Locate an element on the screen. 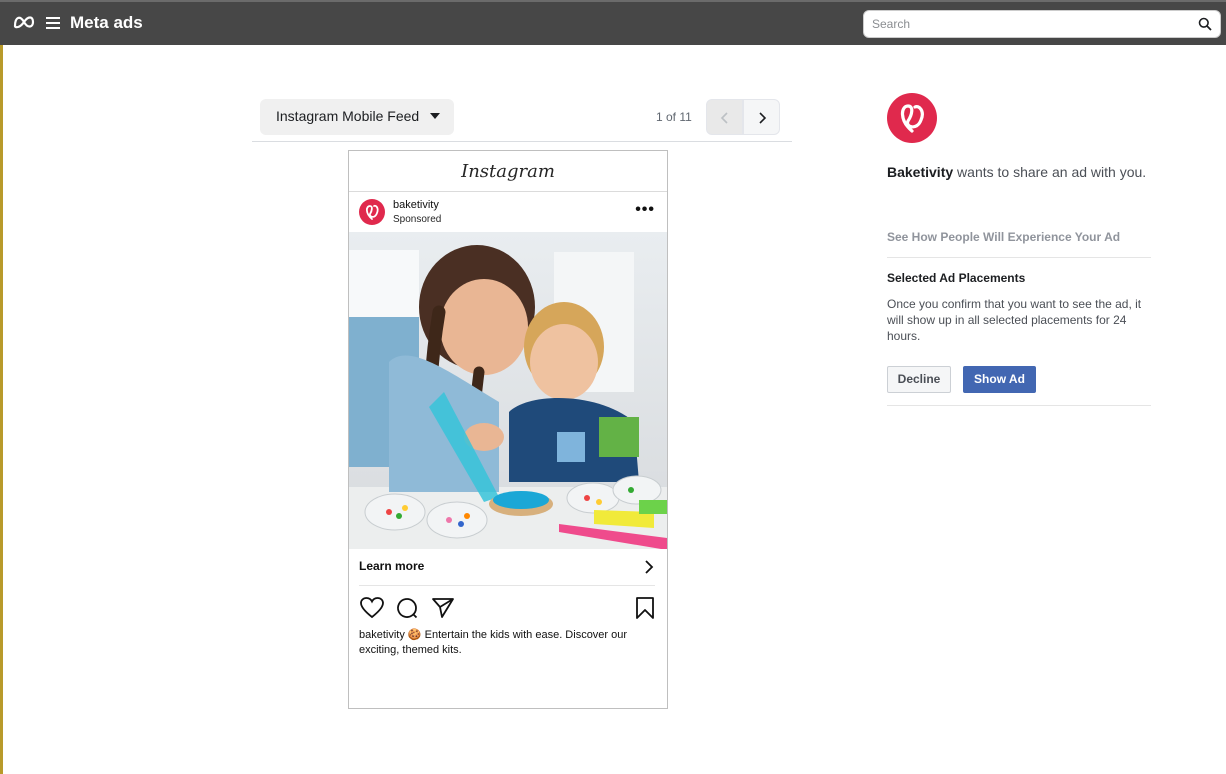 This screenshot has width=1226, height=774. share-suffix: wants to share an ad with you. is located at coordinates (1050, 172).